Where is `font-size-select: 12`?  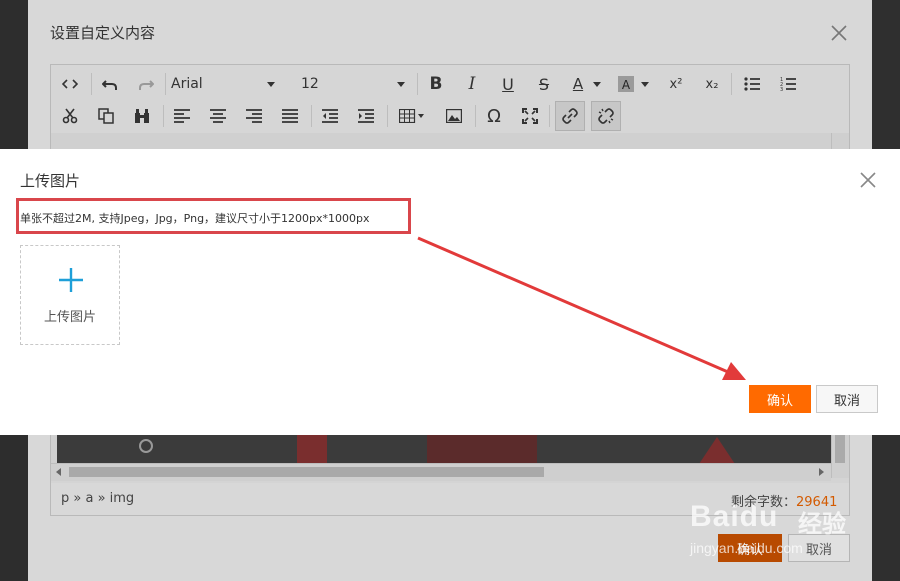
font-size-select: 12 is located at coordinates (356, 84).